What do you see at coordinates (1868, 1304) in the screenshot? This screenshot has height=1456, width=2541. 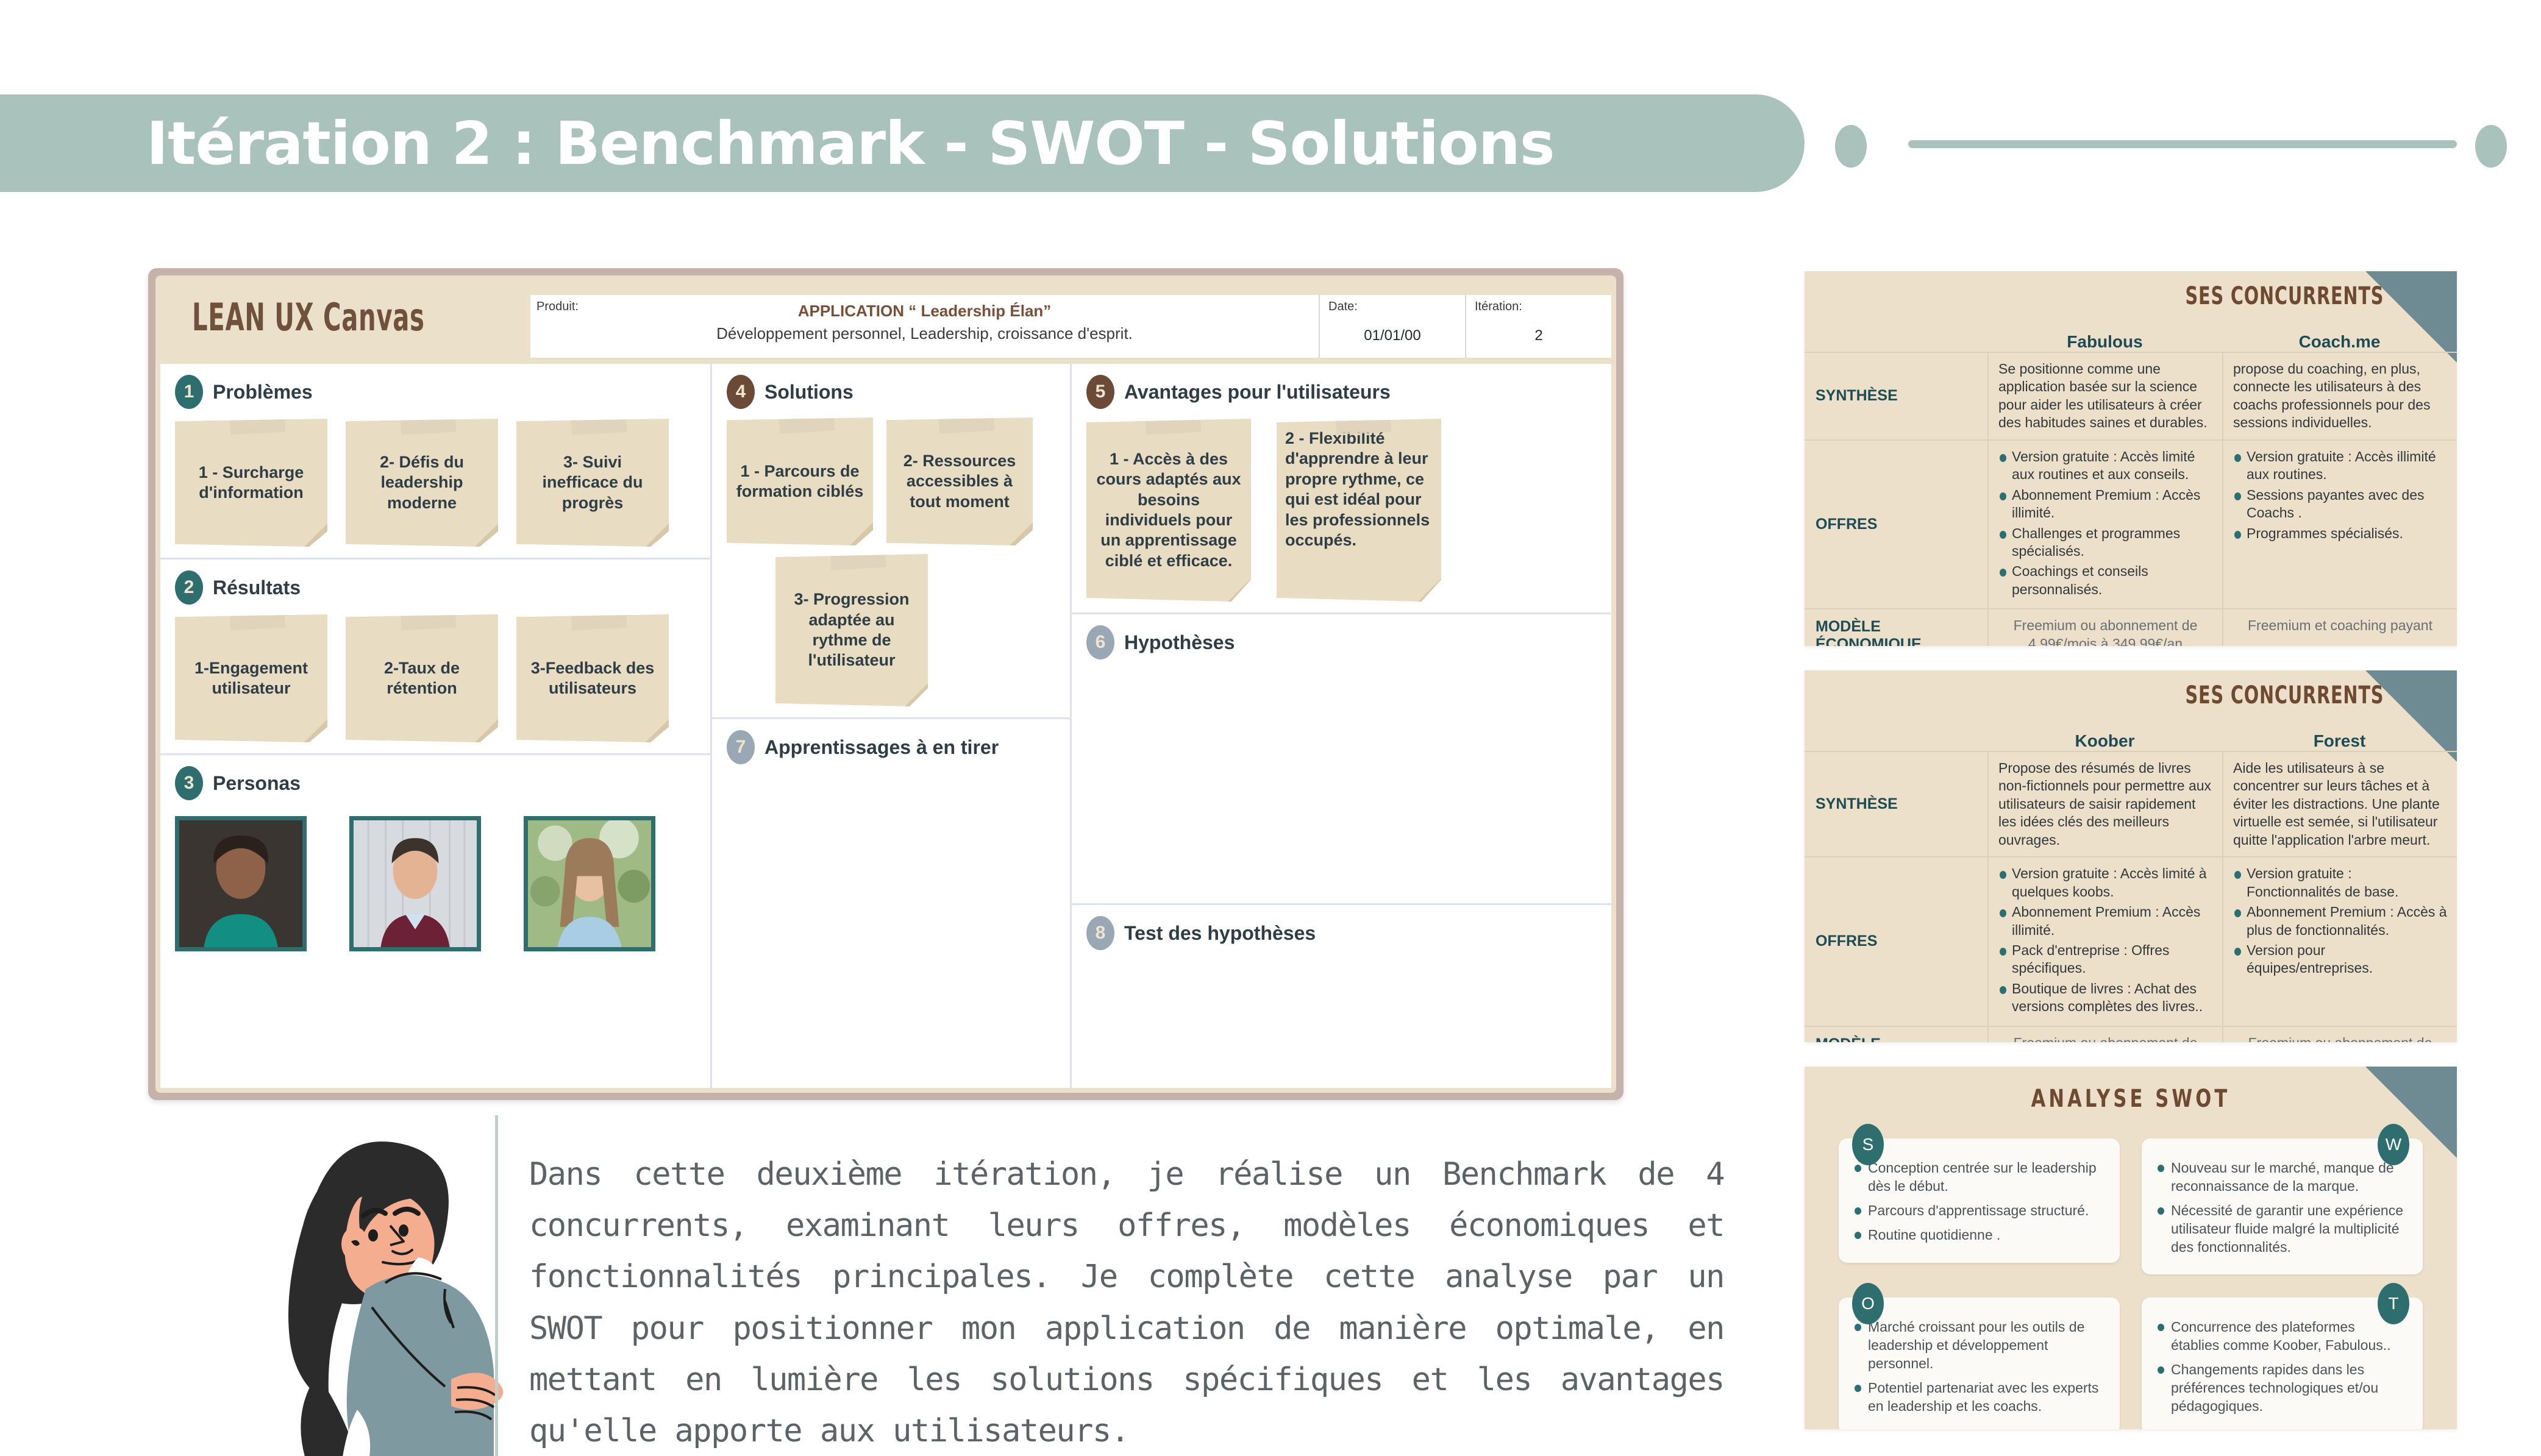 I see `swot-badge-o: O` at bounding box center [1868, 1304].